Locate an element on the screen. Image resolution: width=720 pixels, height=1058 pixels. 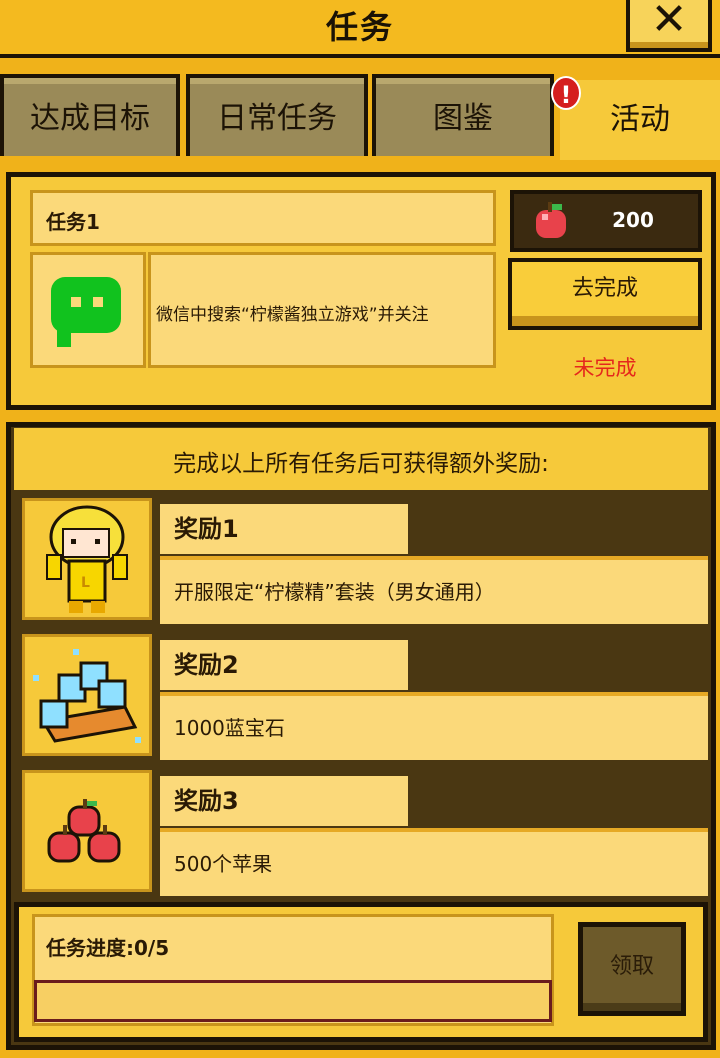
task-description: 微信中搜索“柠檬酱独立游戏”并关注 is located at coordinates (292, 315).